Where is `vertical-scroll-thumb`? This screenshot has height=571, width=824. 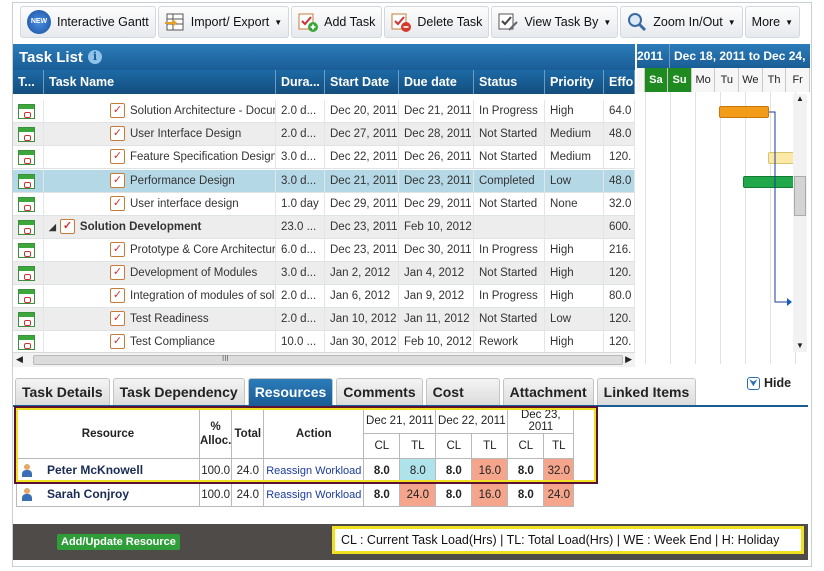 vertical-scroll-thumb is located at coordinates (800, 196).